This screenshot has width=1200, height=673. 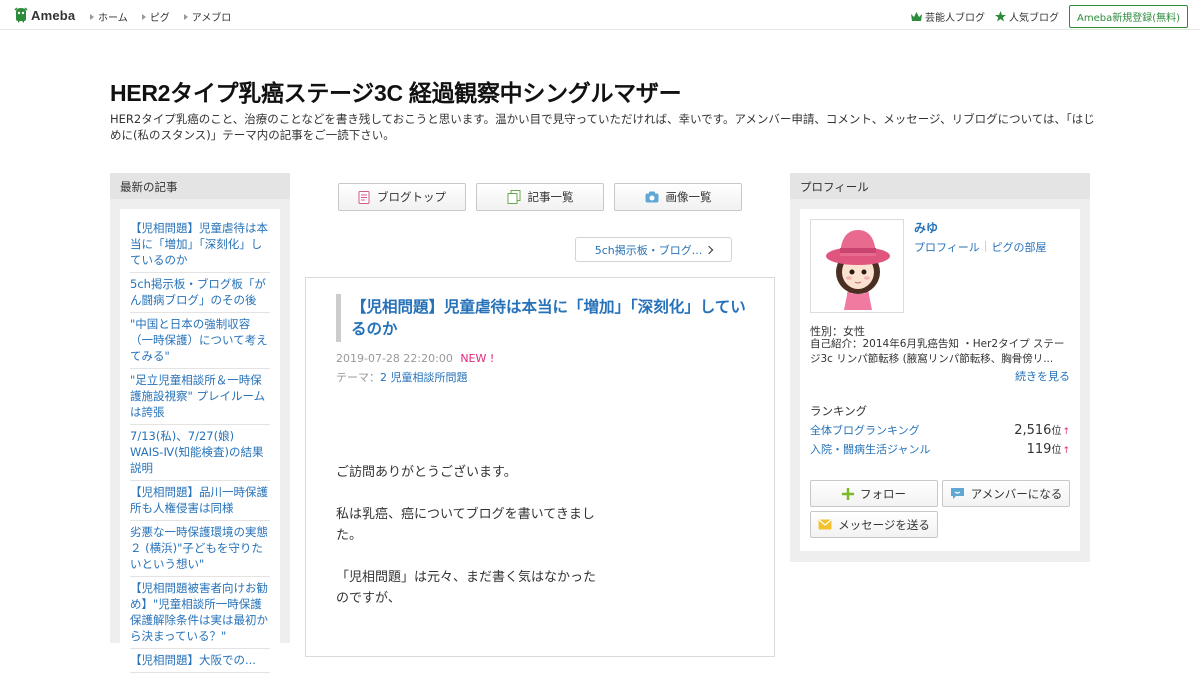 I want to click on recent-article-link: "中国と日本の強制収容（一時保護）について考えてみる", so click(x=200, y=341).